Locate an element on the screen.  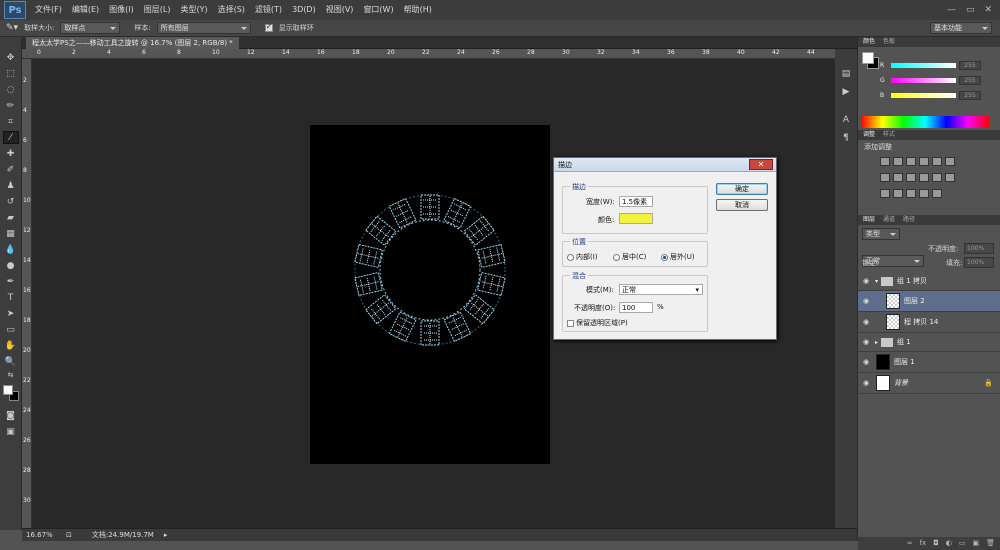
tab-channels: 通道 is located at coordinates (889, 220).